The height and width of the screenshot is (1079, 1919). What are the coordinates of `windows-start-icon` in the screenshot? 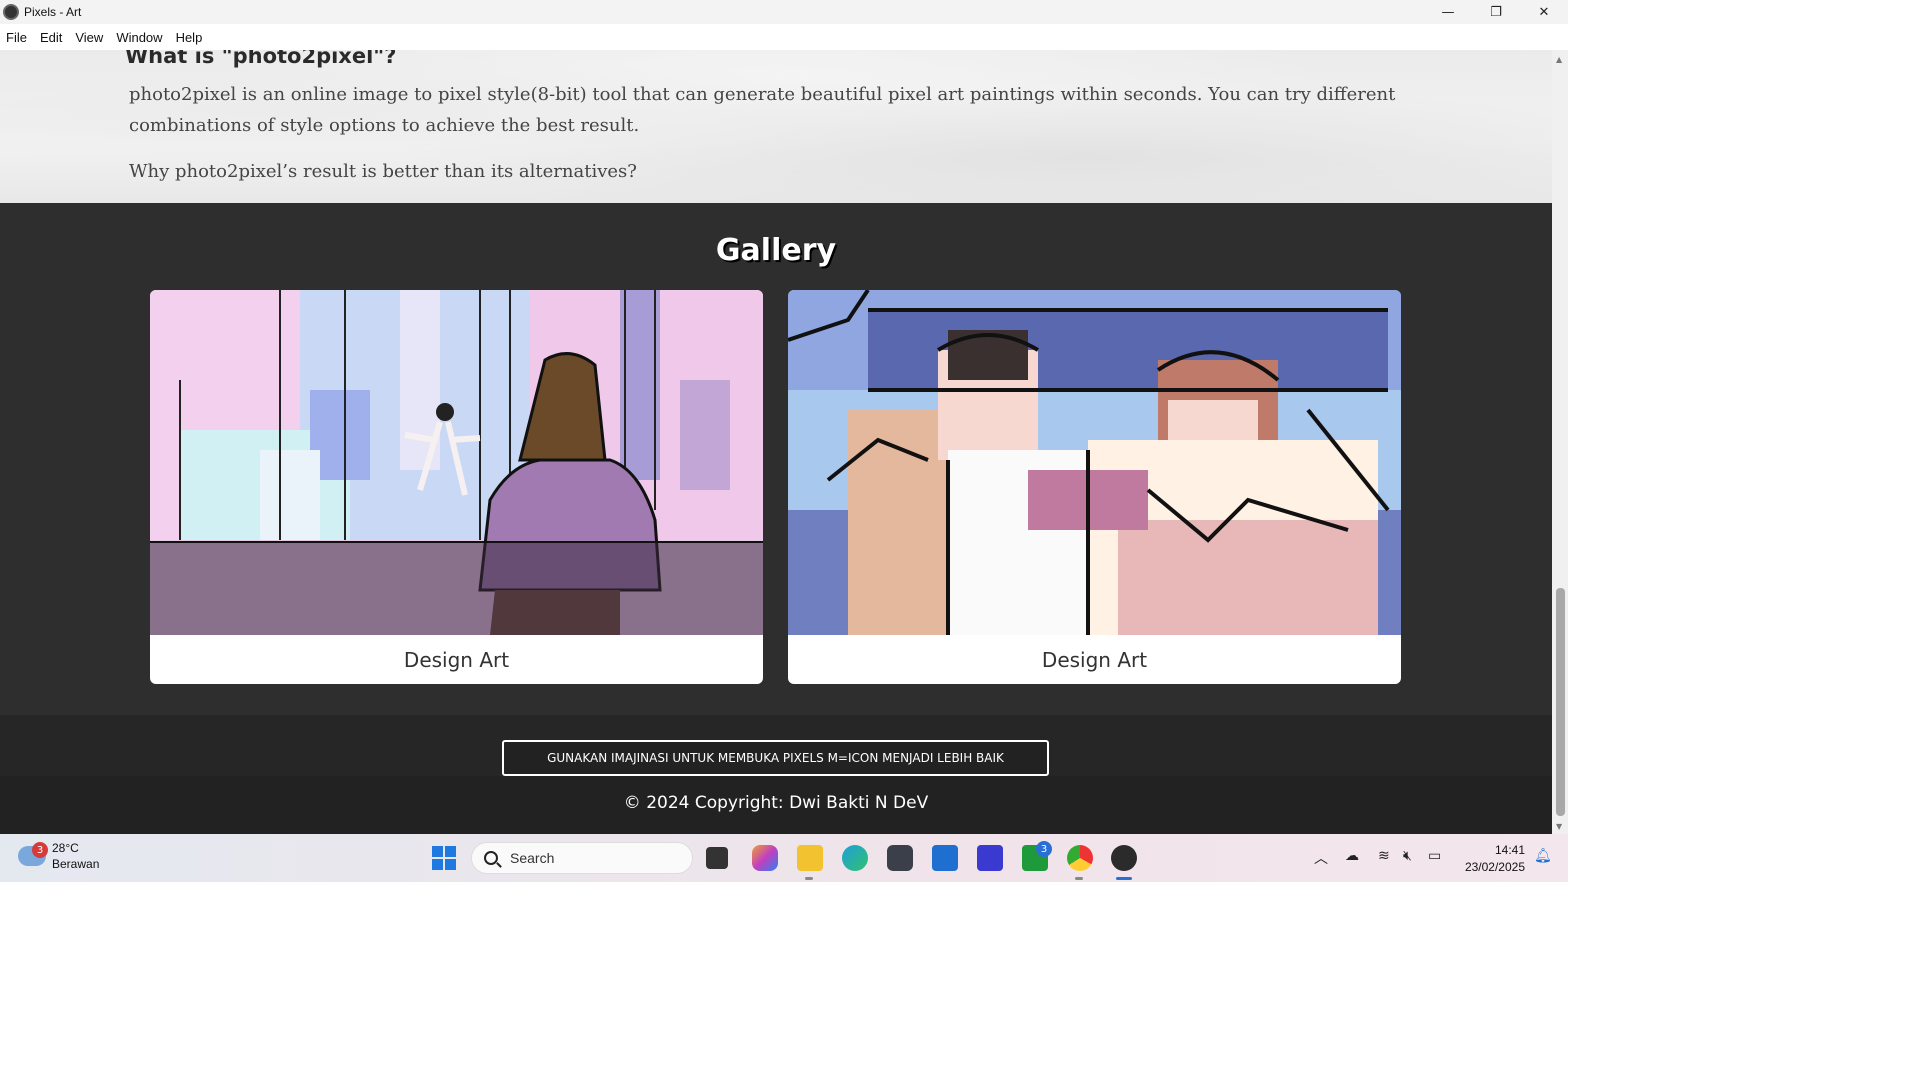 It's located at (444, 858).